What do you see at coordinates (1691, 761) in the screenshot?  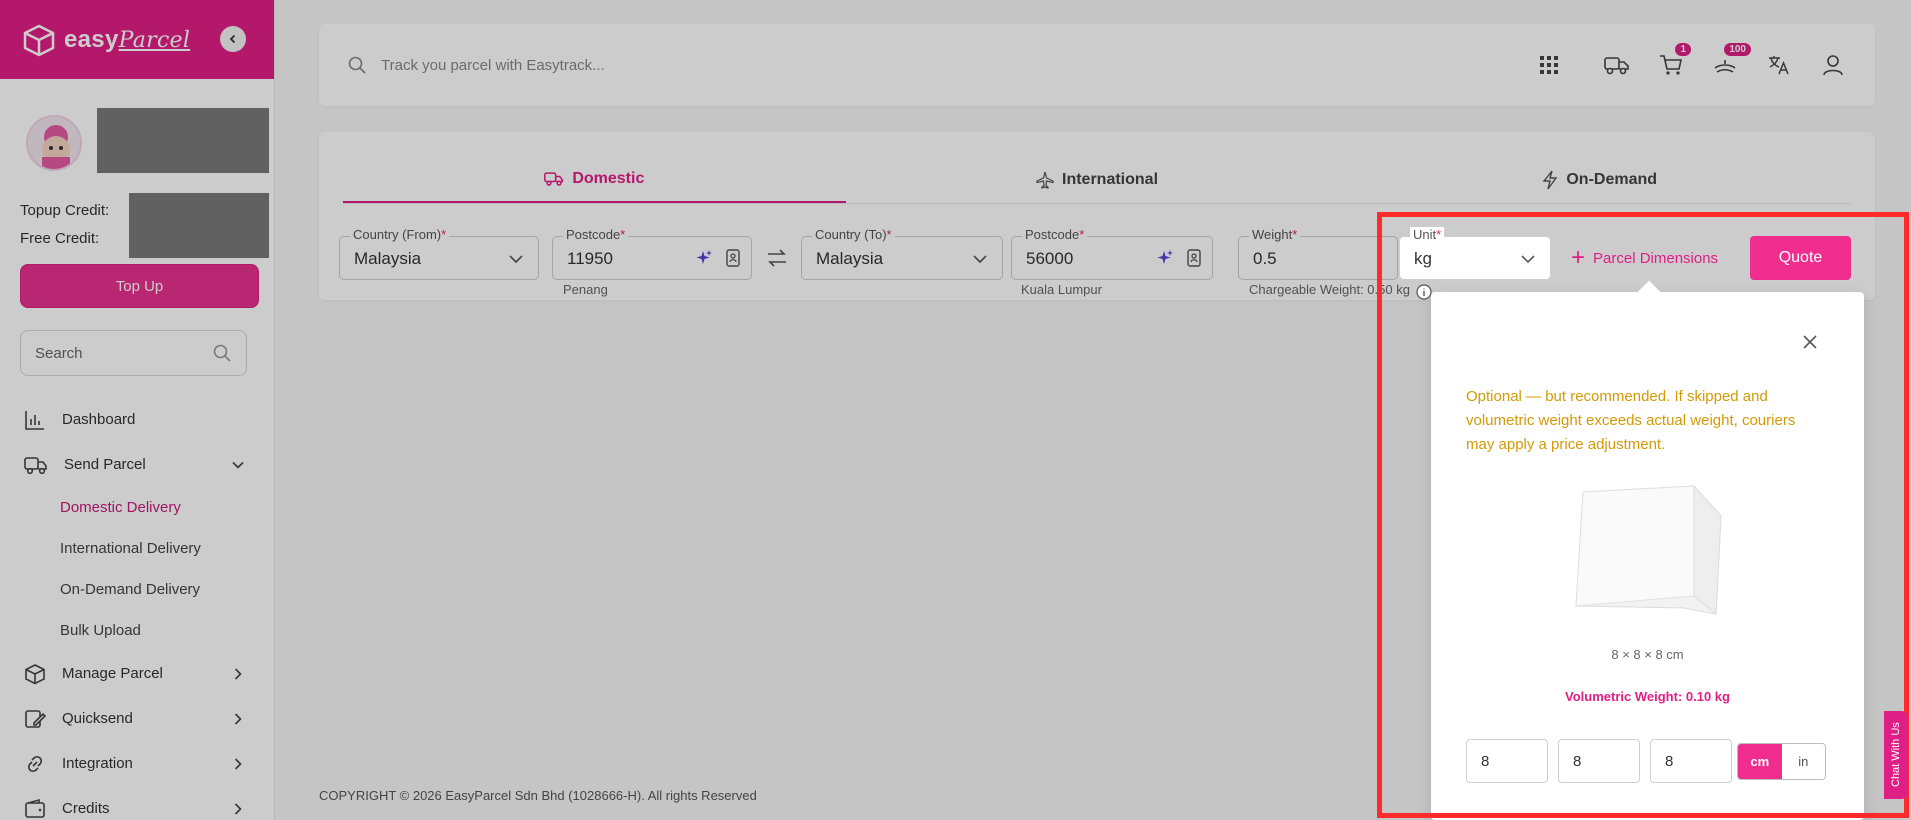 I see `height-input: 8` at bounding box center [1691, 761].